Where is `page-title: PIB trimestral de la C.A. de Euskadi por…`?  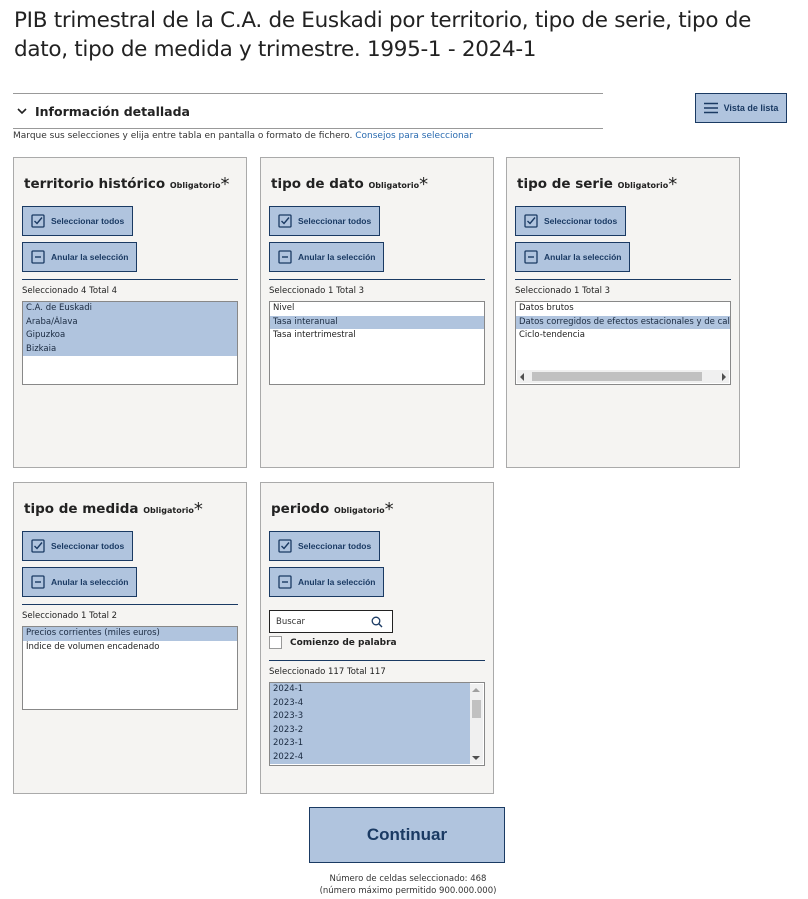 page-title: PIB trimestral de la C.A. de Euskadi por… is located at coordinates (383, 35).